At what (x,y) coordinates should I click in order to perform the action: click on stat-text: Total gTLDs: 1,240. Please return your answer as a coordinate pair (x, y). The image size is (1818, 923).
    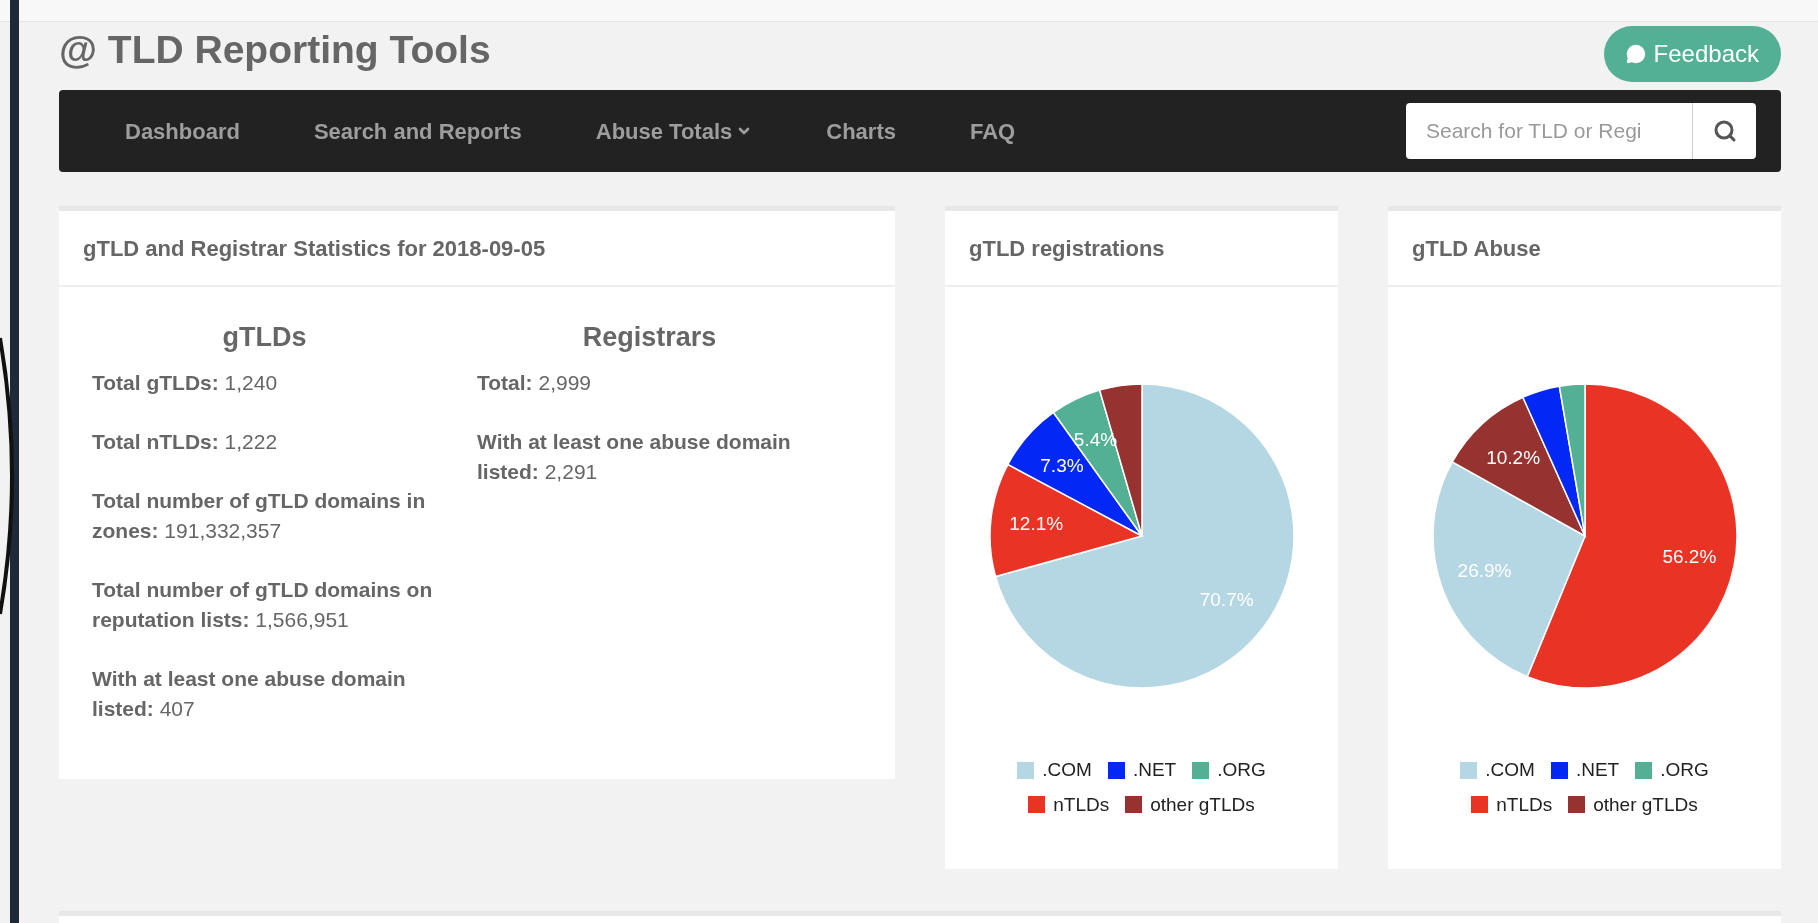
    Looking at the image, I should click on (185, 382).